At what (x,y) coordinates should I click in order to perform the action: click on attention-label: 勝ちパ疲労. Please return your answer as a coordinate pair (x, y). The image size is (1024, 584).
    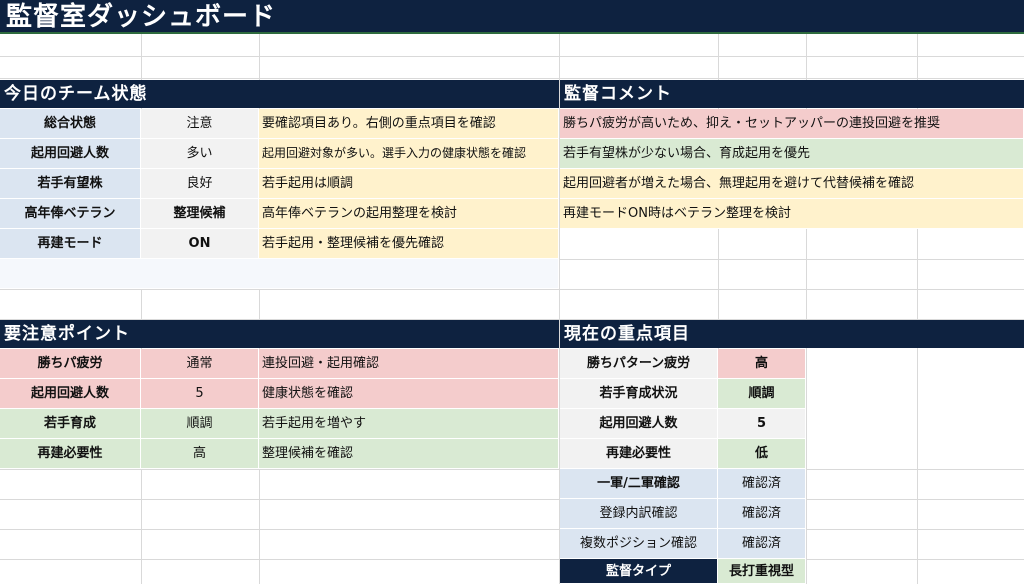
    Looking at the image, I should click on (70, 364).